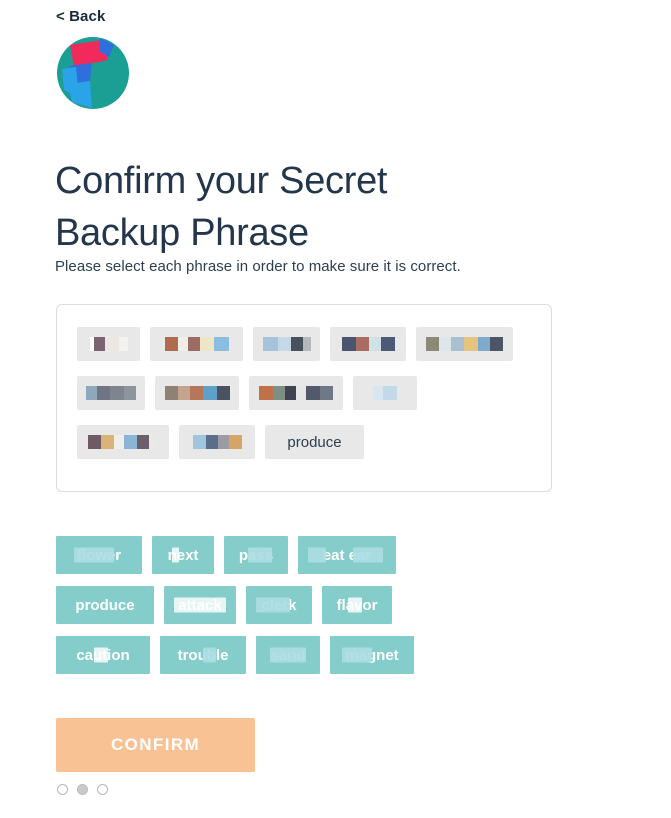 Image resolution: width=671 pixels, height=818 pixels. I want to click on word-bank-button: flavor, so click(357, 605).